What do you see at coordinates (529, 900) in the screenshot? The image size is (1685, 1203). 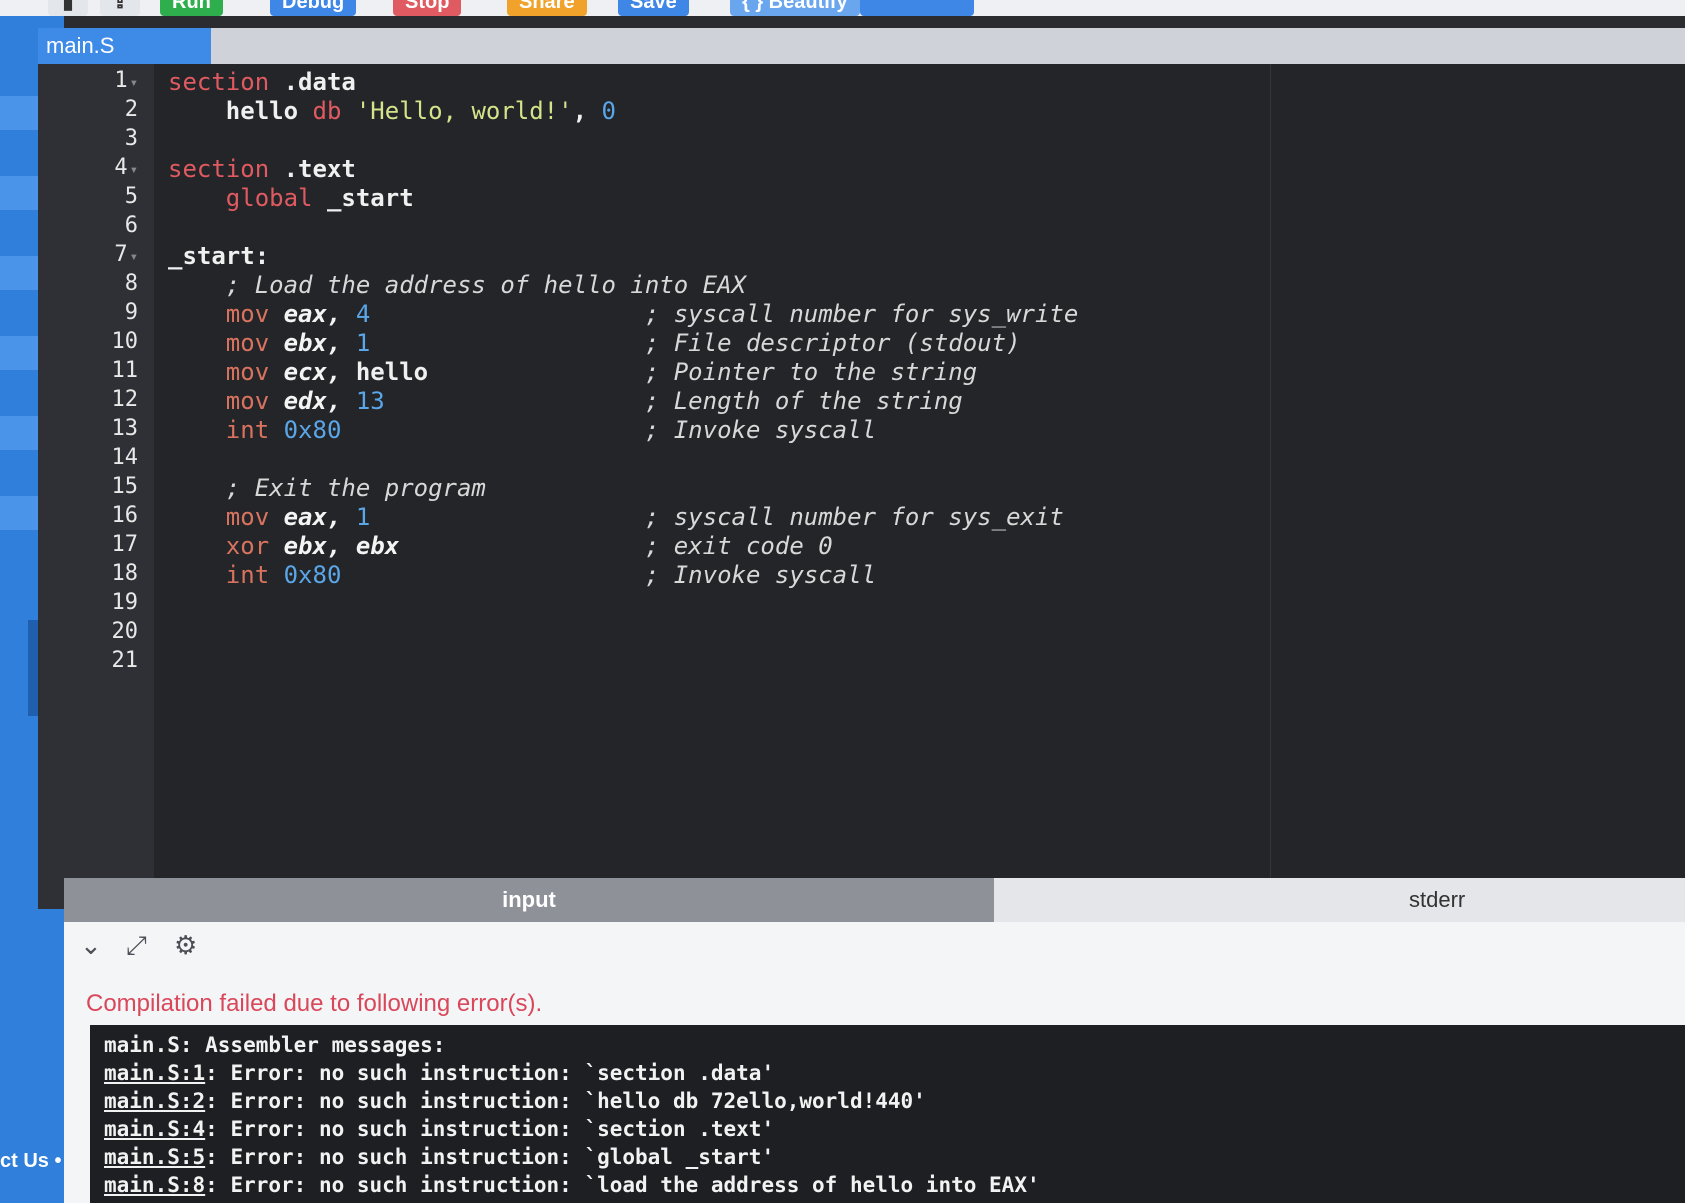 I see `tab-input: input` at bounding box center [529, 900].